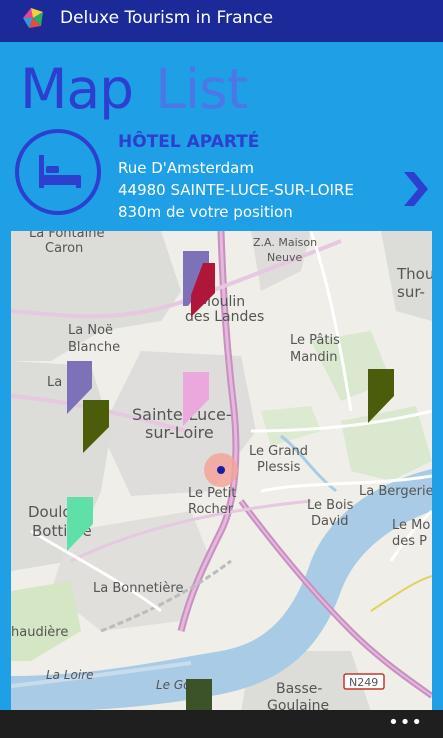 The height and width of the screenshot is (738, 443). I want to click on map-label-blanche: Blanche, so click(94, 347).